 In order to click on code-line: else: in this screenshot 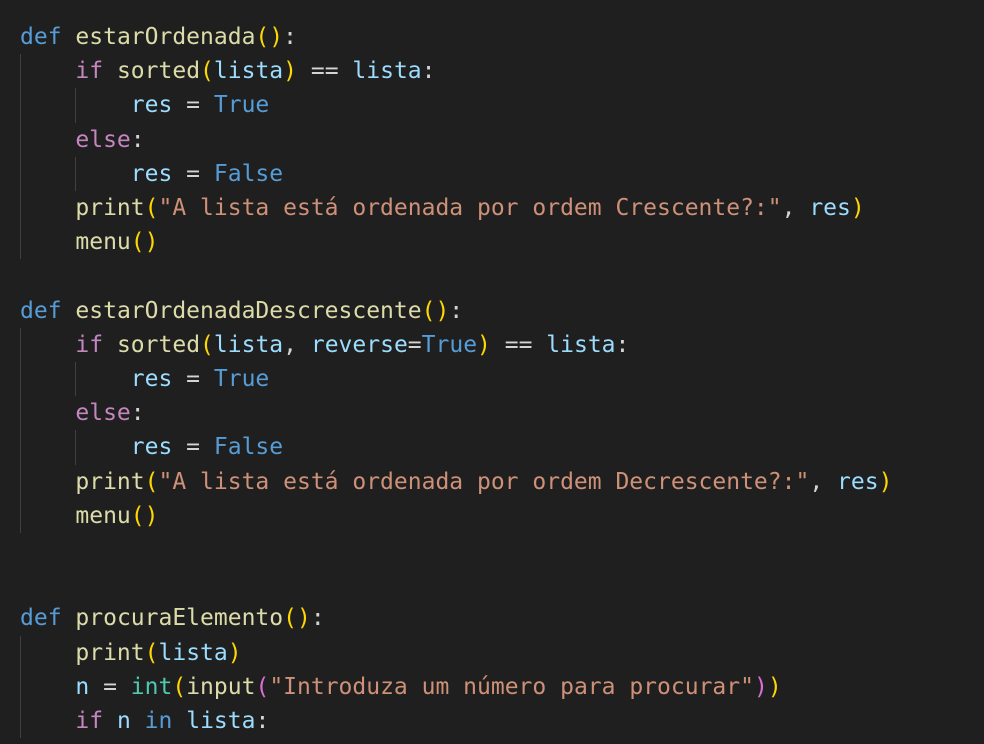, I will do `click(82, 413)`.